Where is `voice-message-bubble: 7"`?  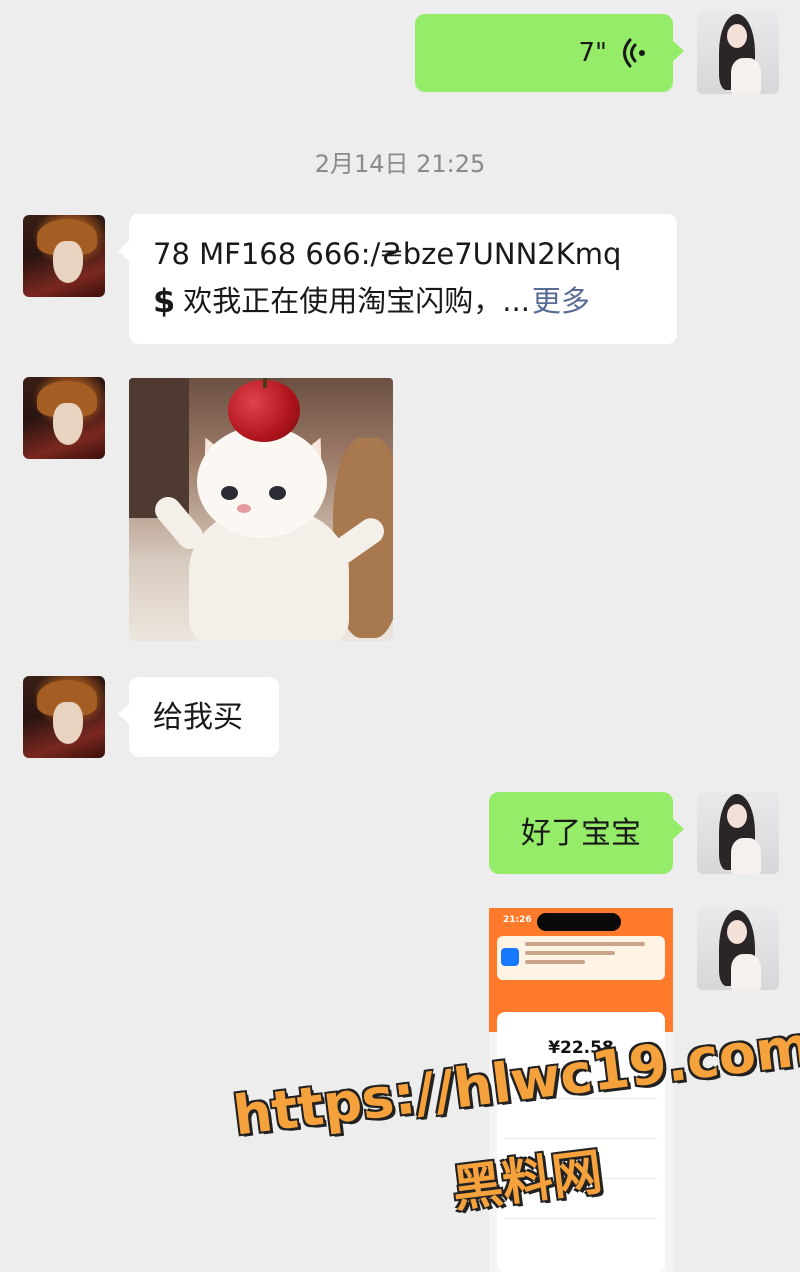
voice-message-bubble: 7" is located at coordinates (549, 53).